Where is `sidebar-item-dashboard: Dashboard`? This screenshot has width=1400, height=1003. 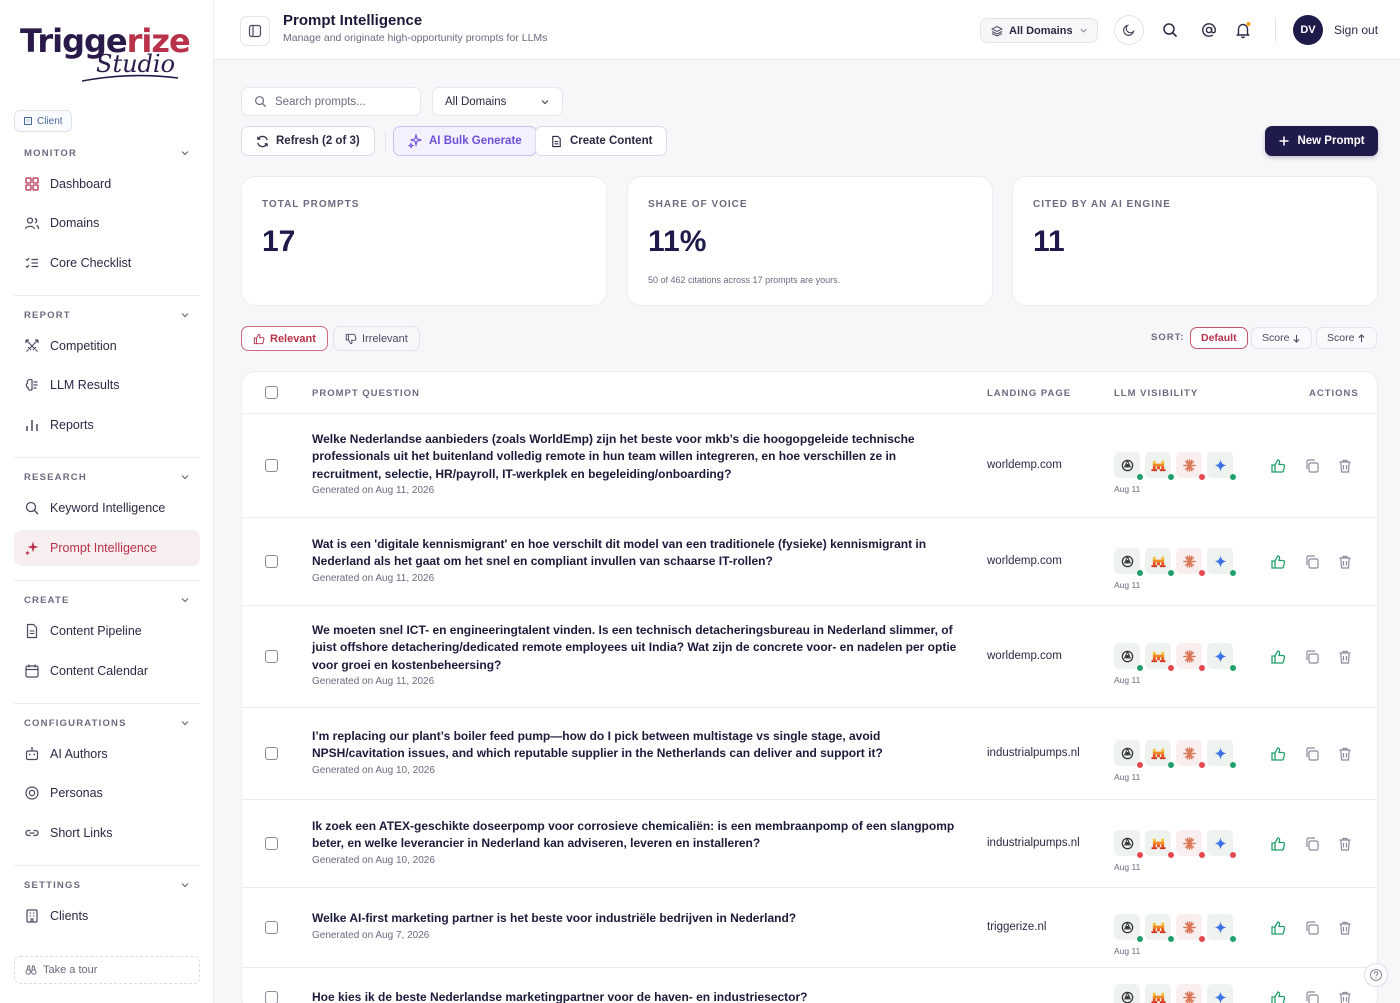 sidebar-item-dashboard: Dashboard is located at coordinates (107, 184).